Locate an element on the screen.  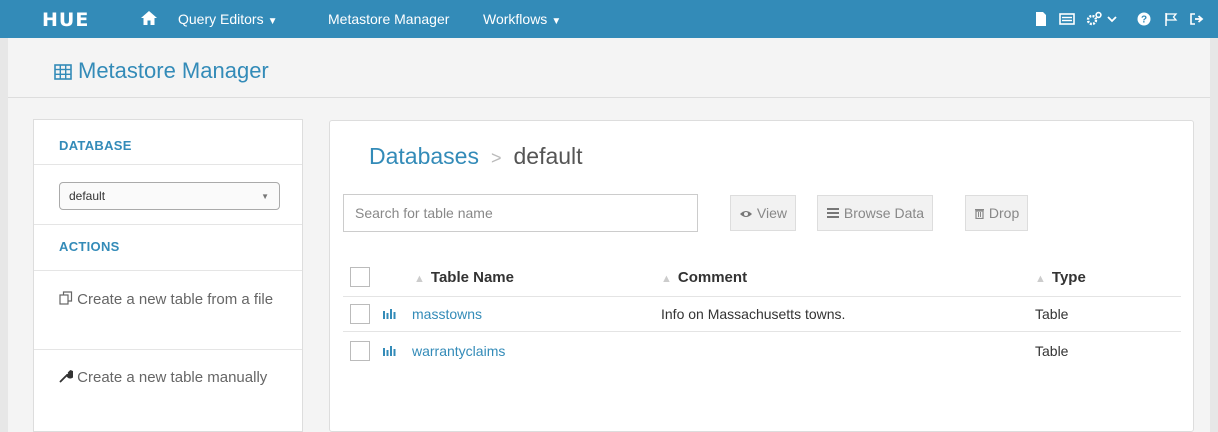
chevron-down-icon is located at coordinates (1112, 19).